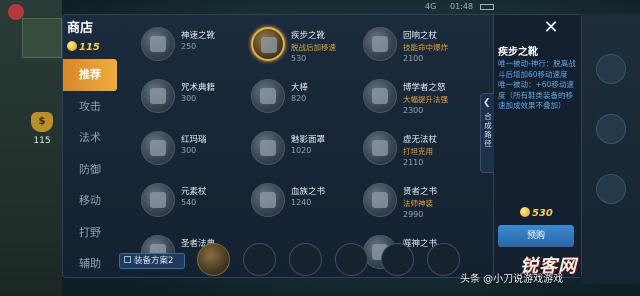  What do you see at coordinates (200, 99) in the screenshot?
I see `shop-item: 咒术典籍 300` at bounding box center [200, 99].